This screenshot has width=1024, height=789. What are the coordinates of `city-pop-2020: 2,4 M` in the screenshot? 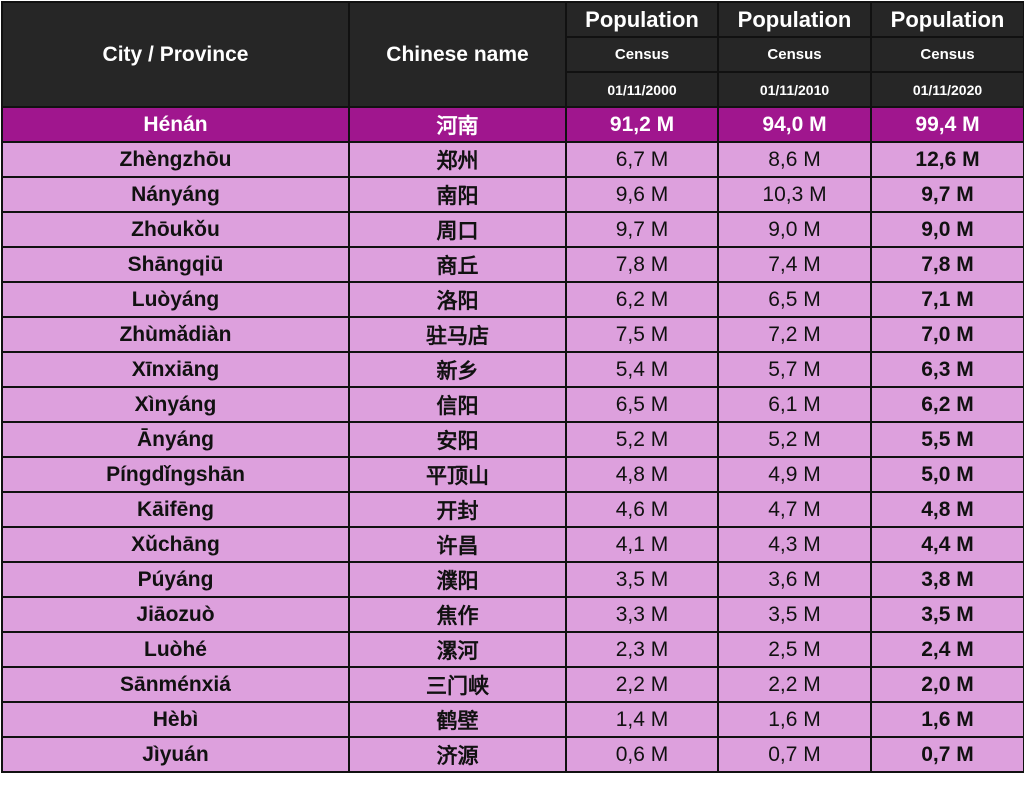 It's located at (947, 649).